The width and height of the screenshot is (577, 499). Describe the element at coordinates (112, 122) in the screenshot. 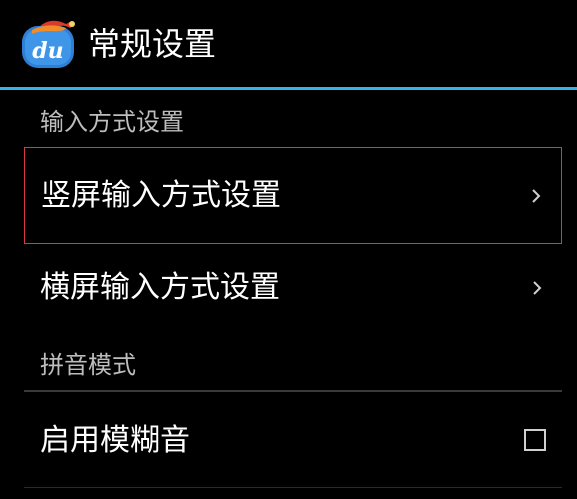

I see `category-input-method: 输入方式设置` at that location.